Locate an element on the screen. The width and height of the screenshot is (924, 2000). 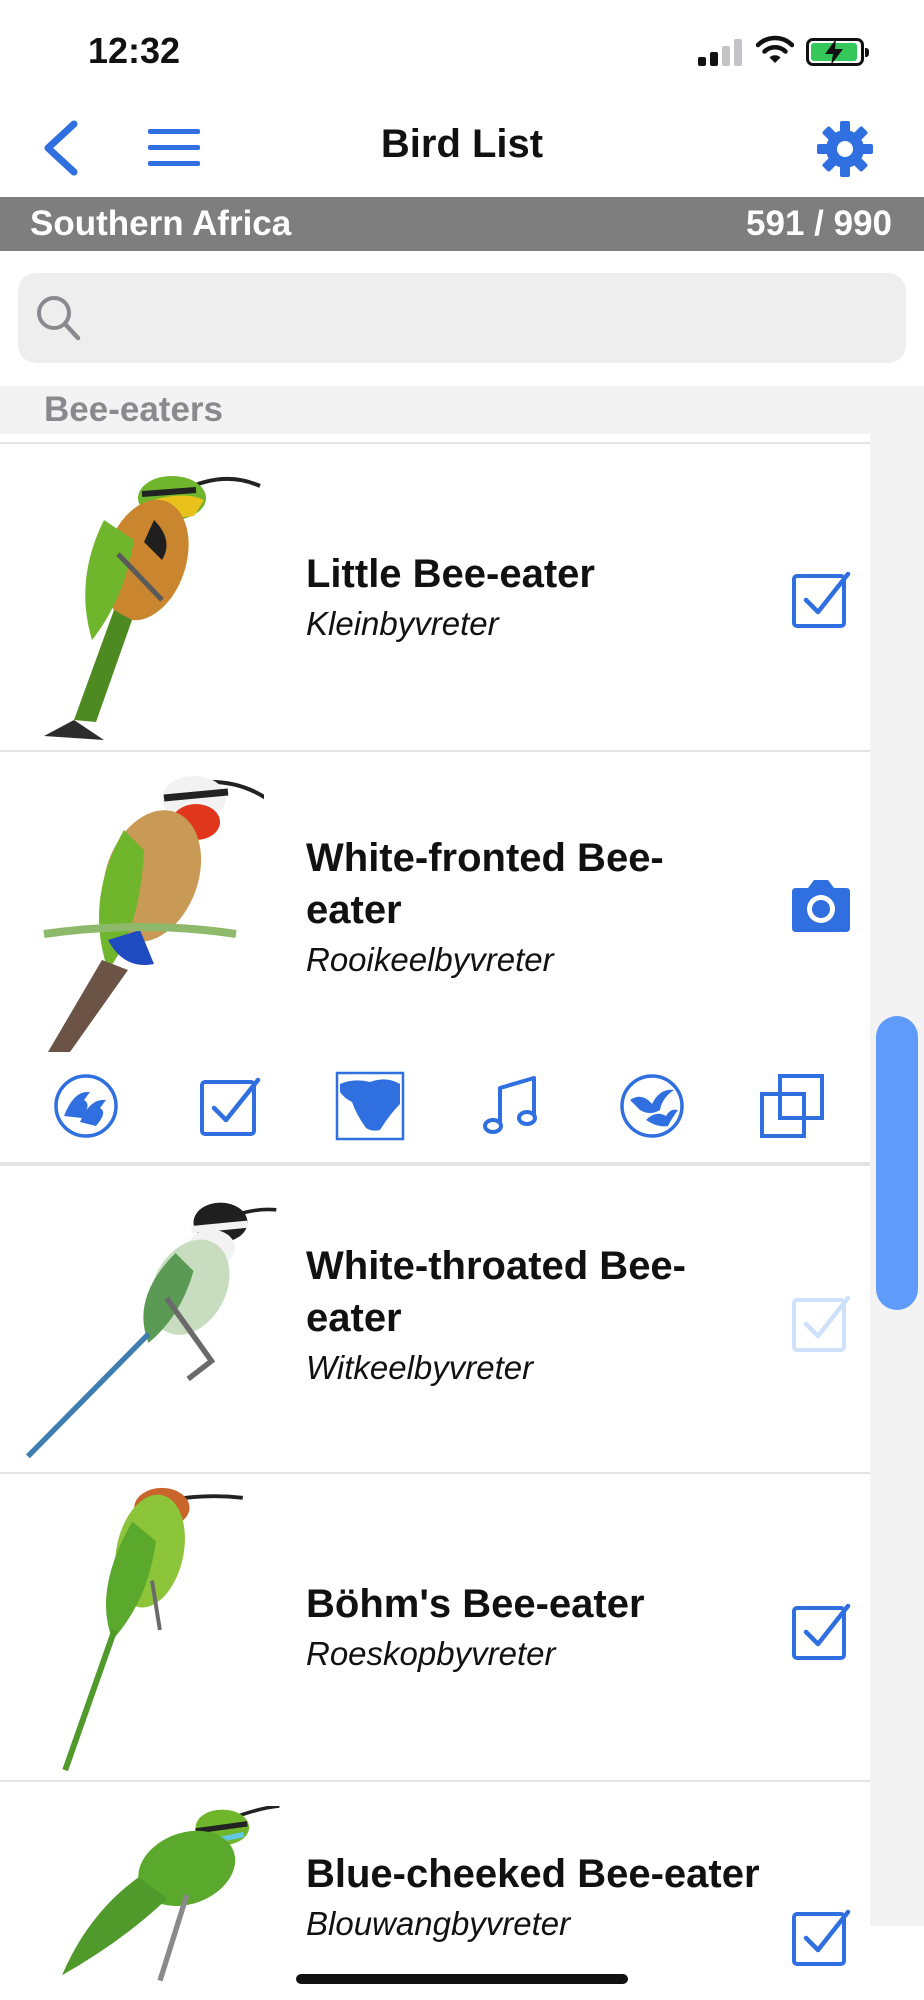
birds-pair-icon is located at coordinates (86, 1106).